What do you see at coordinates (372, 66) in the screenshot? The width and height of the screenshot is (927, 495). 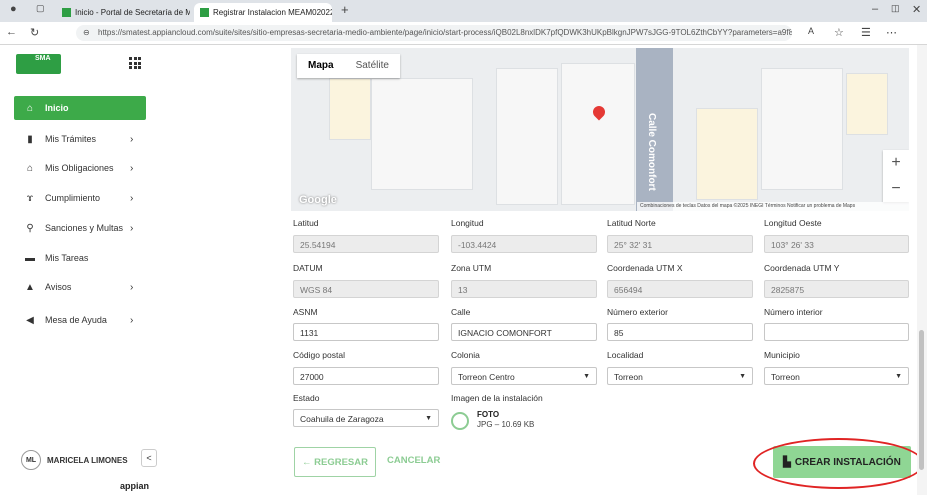 I see `tab-satellite: Satélite` at bounding box center [372, 66].